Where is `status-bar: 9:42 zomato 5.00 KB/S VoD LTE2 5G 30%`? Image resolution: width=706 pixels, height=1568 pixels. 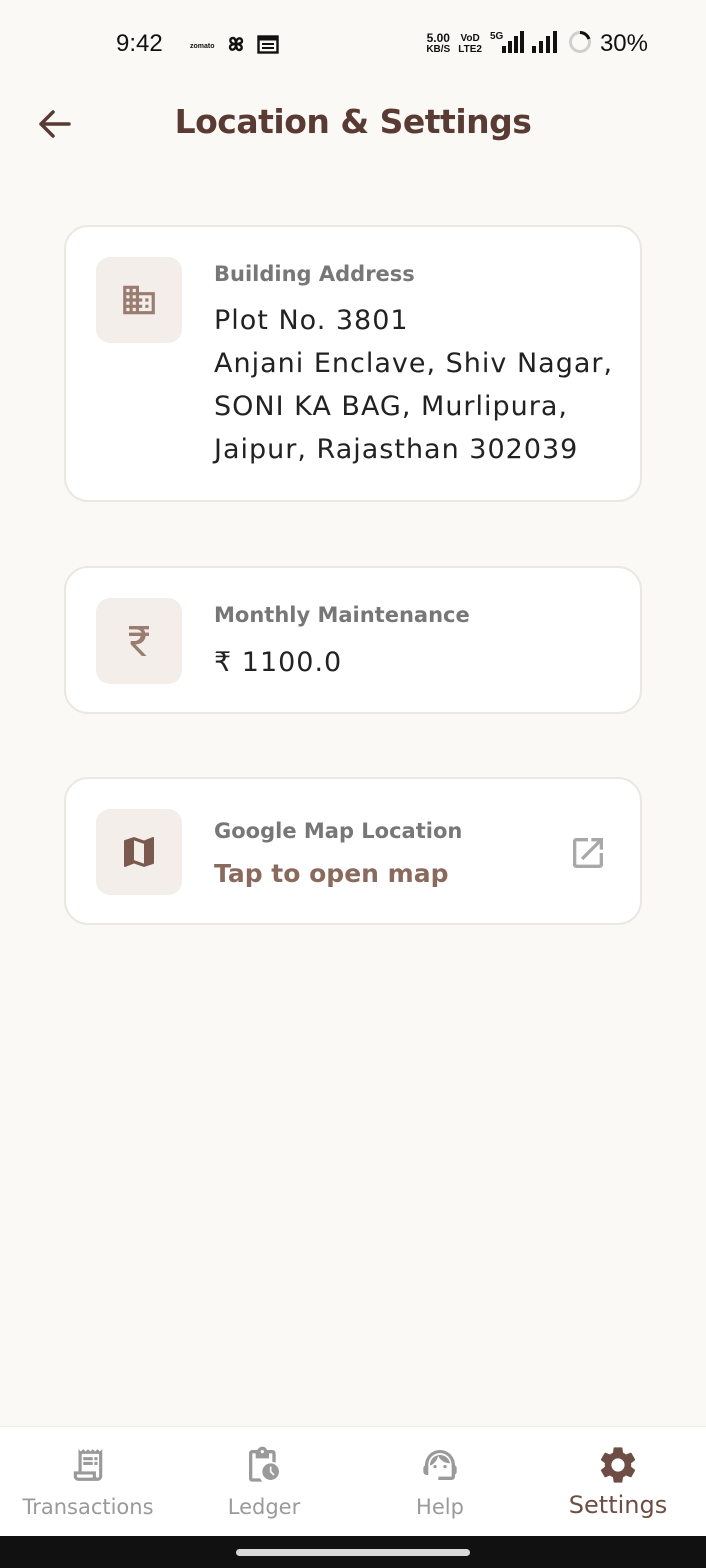
status-bar: 9:42 zomato 5.00 KB/S VoD LTE2 5G 30% is located at coordinates (353, 45).